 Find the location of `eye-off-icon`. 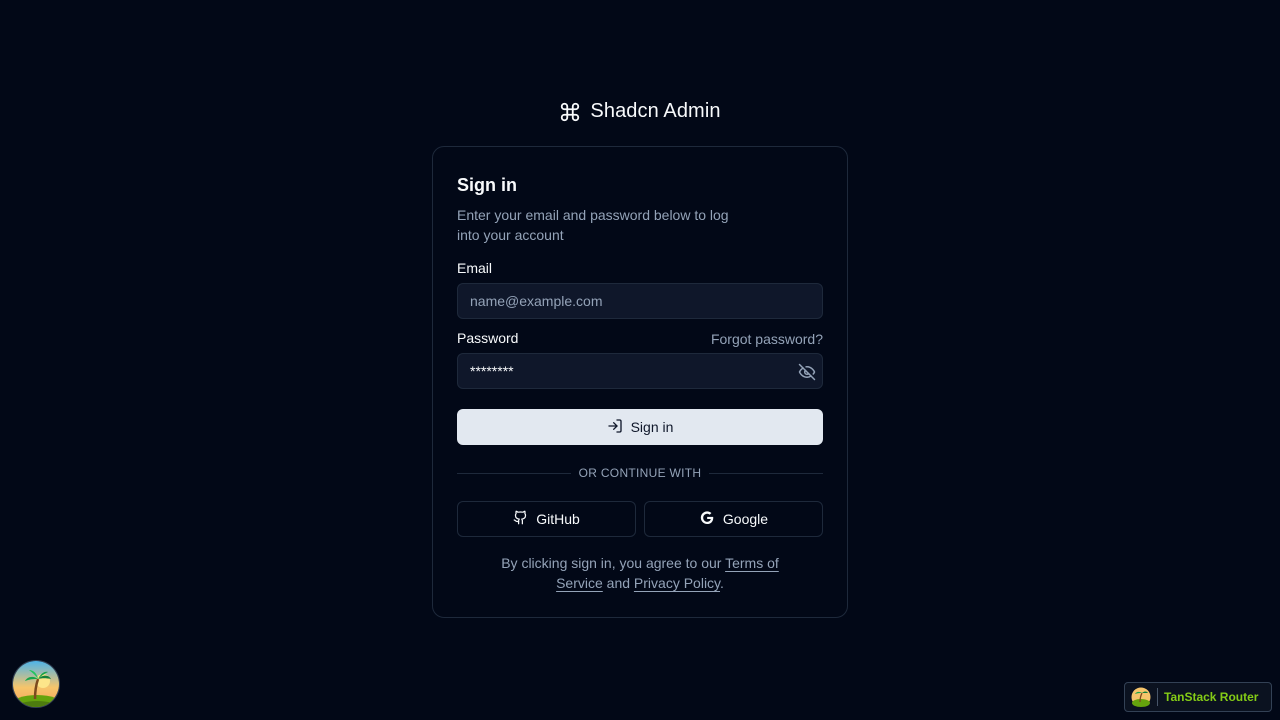

eye-off-icon is located at coordinates (807, 372).